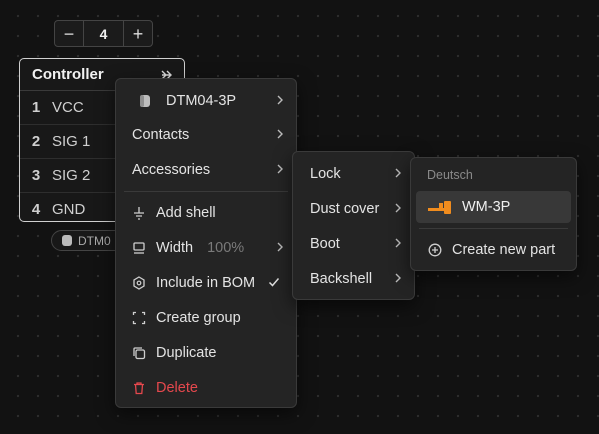 Image resolution: width=599 pixels, height=434 pixels. What do you see at coordinates (36, 141) in the screenshot?
I see `pin-number: 2` at bounding box center [36, 141].